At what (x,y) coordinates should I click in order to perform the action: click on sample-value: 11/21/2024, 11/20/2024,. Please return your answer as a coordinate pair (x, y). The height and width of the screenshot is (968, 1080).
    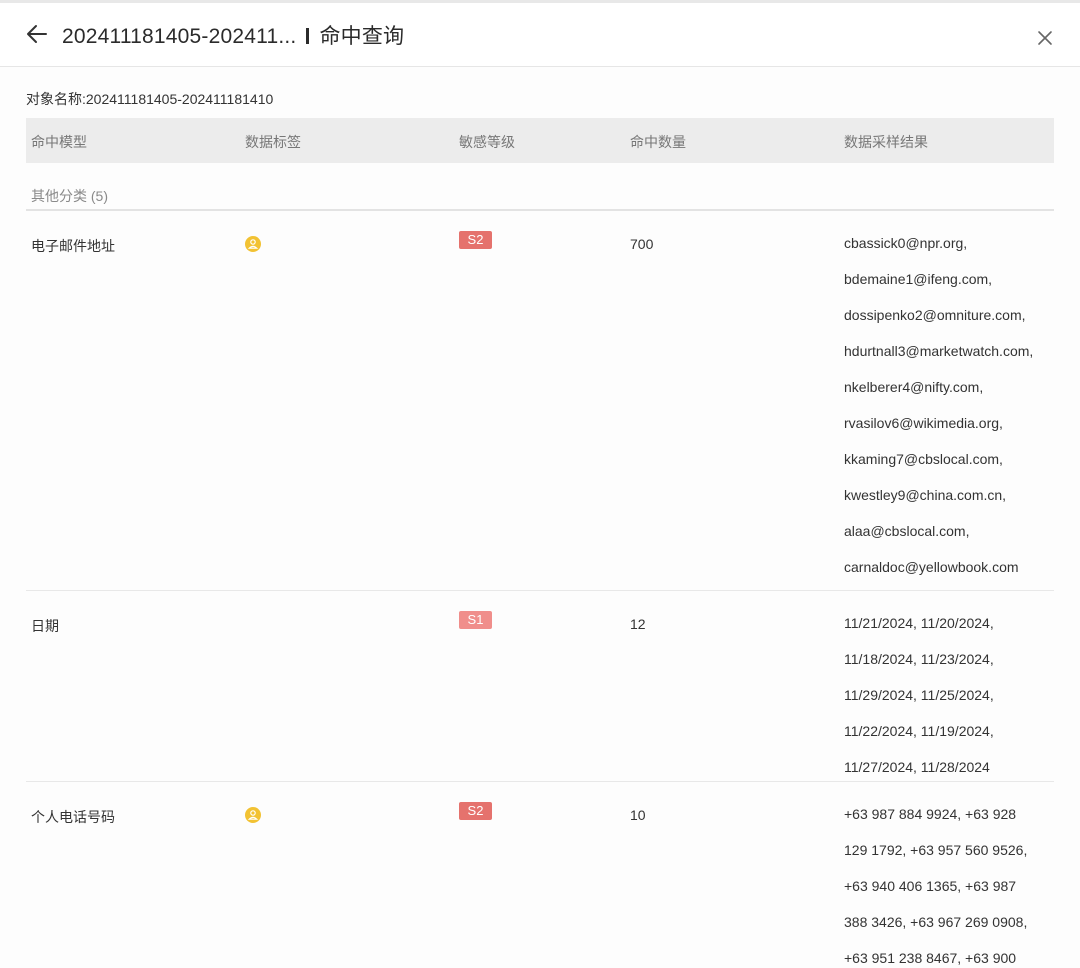
    Looking at the image, I should click on (919, 623).